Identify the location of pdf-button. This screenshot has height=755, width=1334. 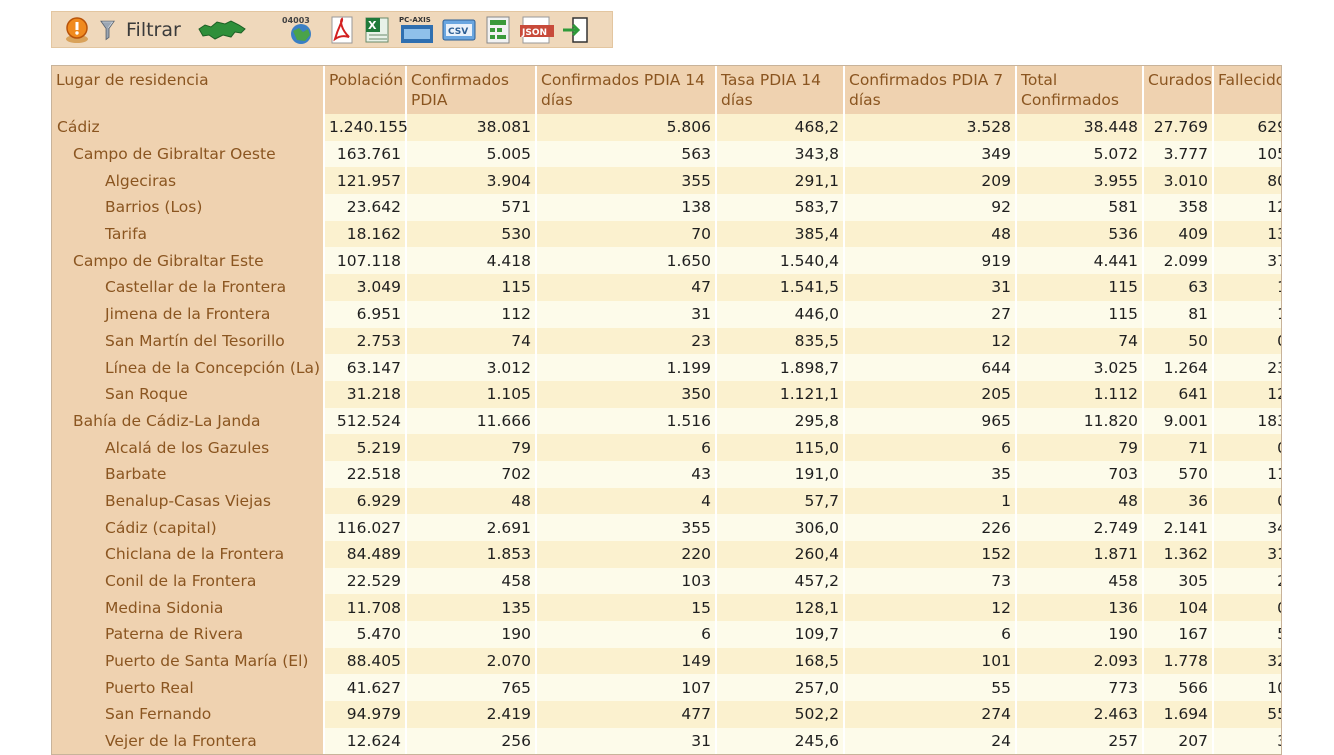
(342, 30).